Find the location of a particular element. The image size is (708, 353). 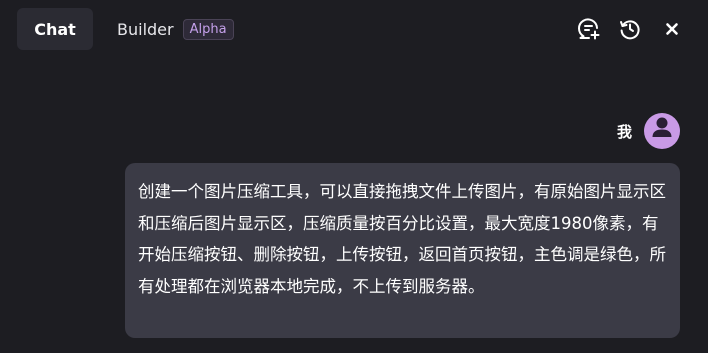

avatar is located at coordinates (662, 131).